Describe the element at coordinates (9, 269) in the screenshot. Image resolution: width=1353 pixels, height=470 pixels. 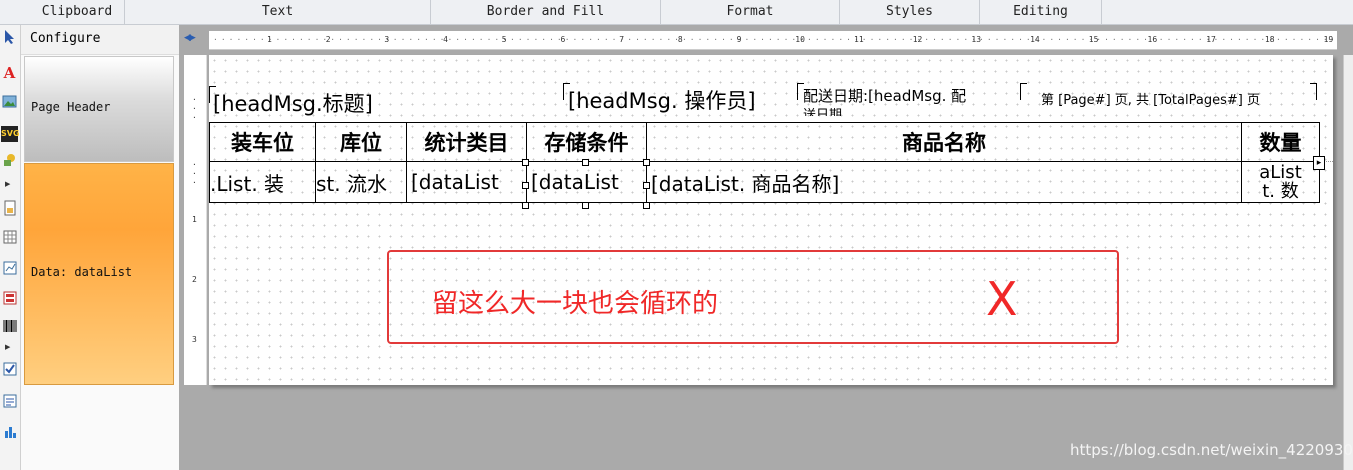
I see `chart-icon` at that location.